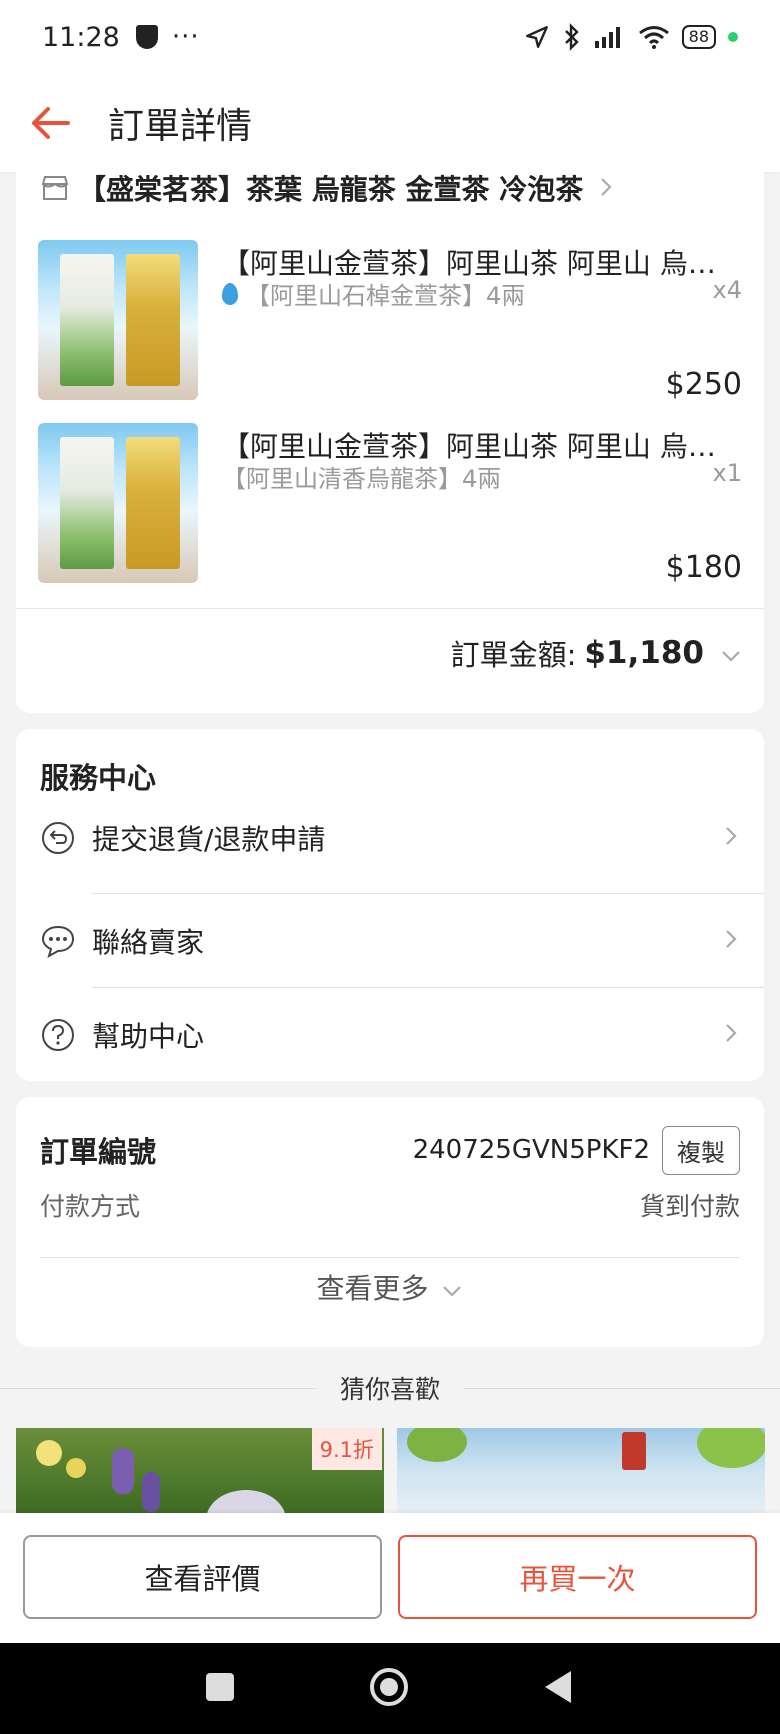 The image size is (780, 1734). I want to click on contact-seller-row: 聯絡賣家, so click(390, 941).